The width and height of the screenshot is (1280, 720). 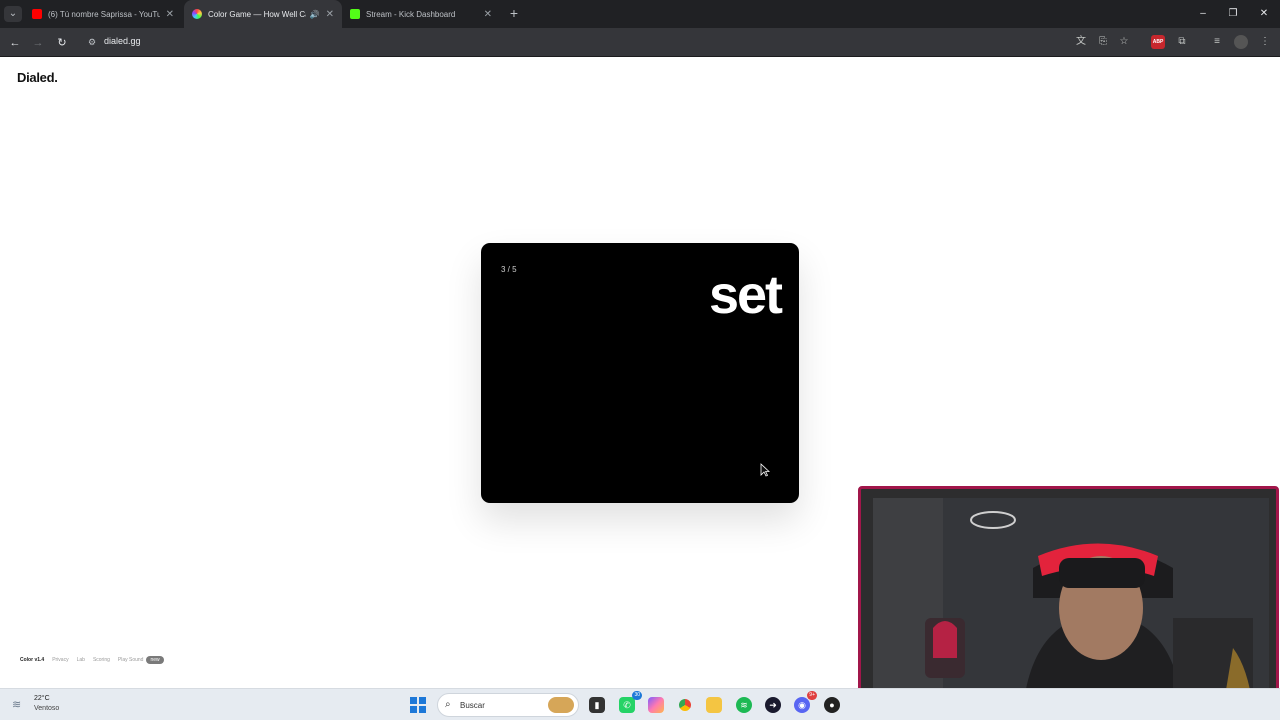 I want to click on obs-icon: ●, so click(x=832, y=705).